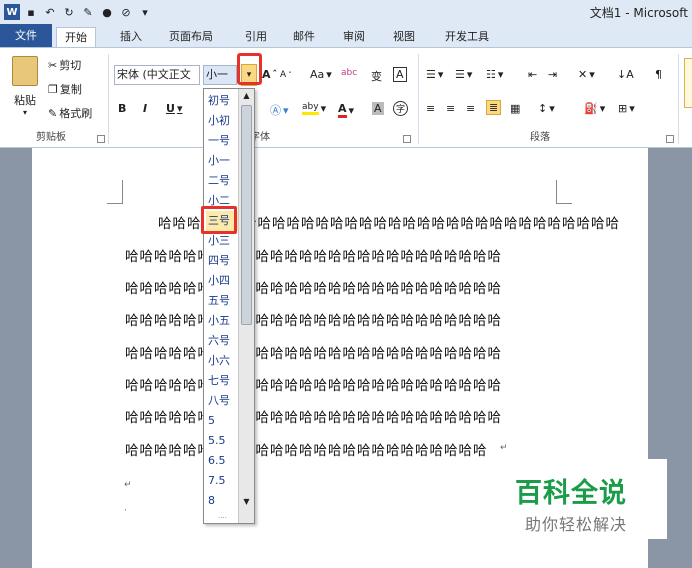  I want to click on tab-mailings: 邮件, so click(304, 37).